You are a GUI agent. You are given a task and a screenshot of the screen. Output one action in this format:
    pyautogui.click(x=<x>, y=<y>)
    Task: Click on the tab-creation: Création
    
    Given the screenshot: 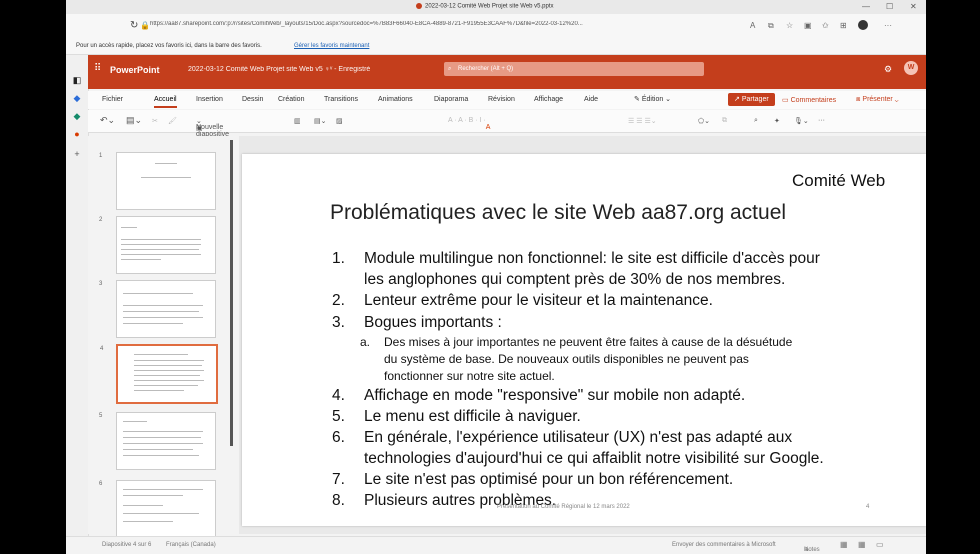 What is the action you would take?
    pyautogui.click(x=291, y=99)
    